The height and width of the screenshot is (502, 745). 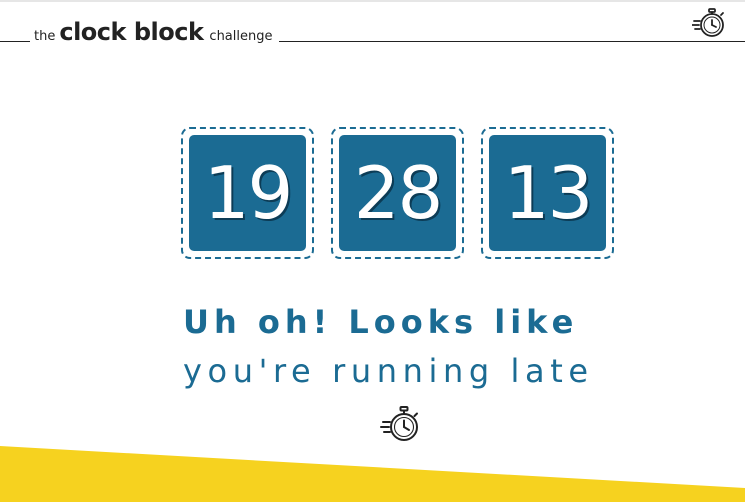 What do you see at coordinates (131, 32) in the screenshot?
I see `brand-name: clock block` at bounding box center [131, 32].